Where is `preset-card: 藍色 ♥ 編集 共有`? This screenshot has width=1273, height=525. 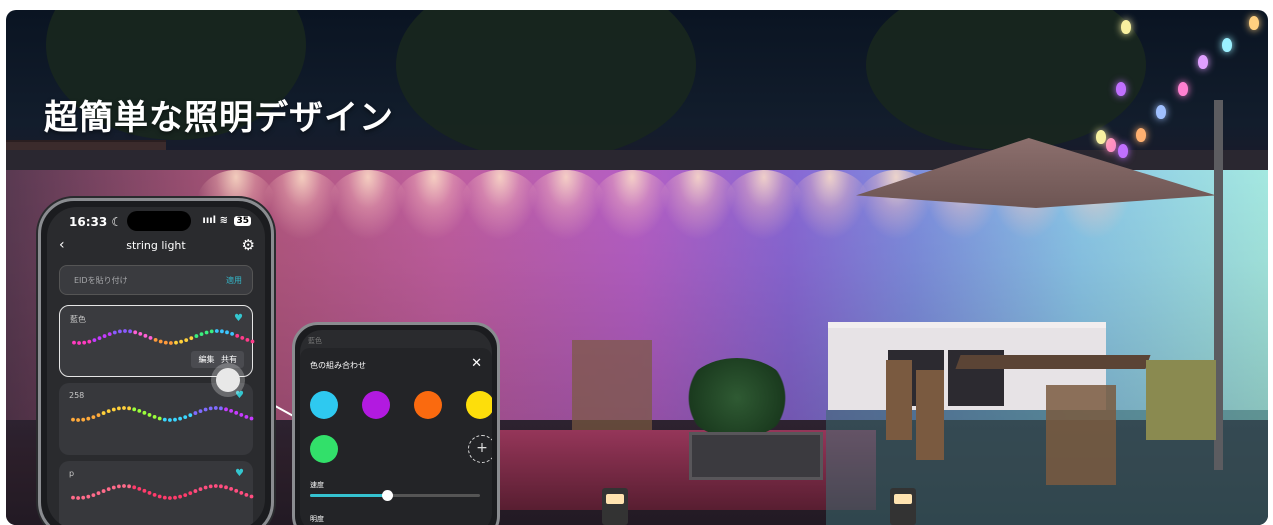 preset-card: 藍色 ♥ 編集 共有 is located at coordinates (157, 341).